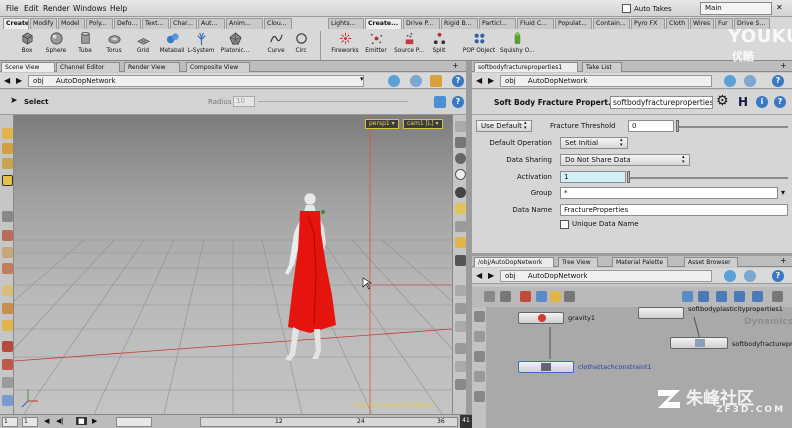 This screenshot has height=428, width=792. I want to click on camera-icon, so click(460, 260).